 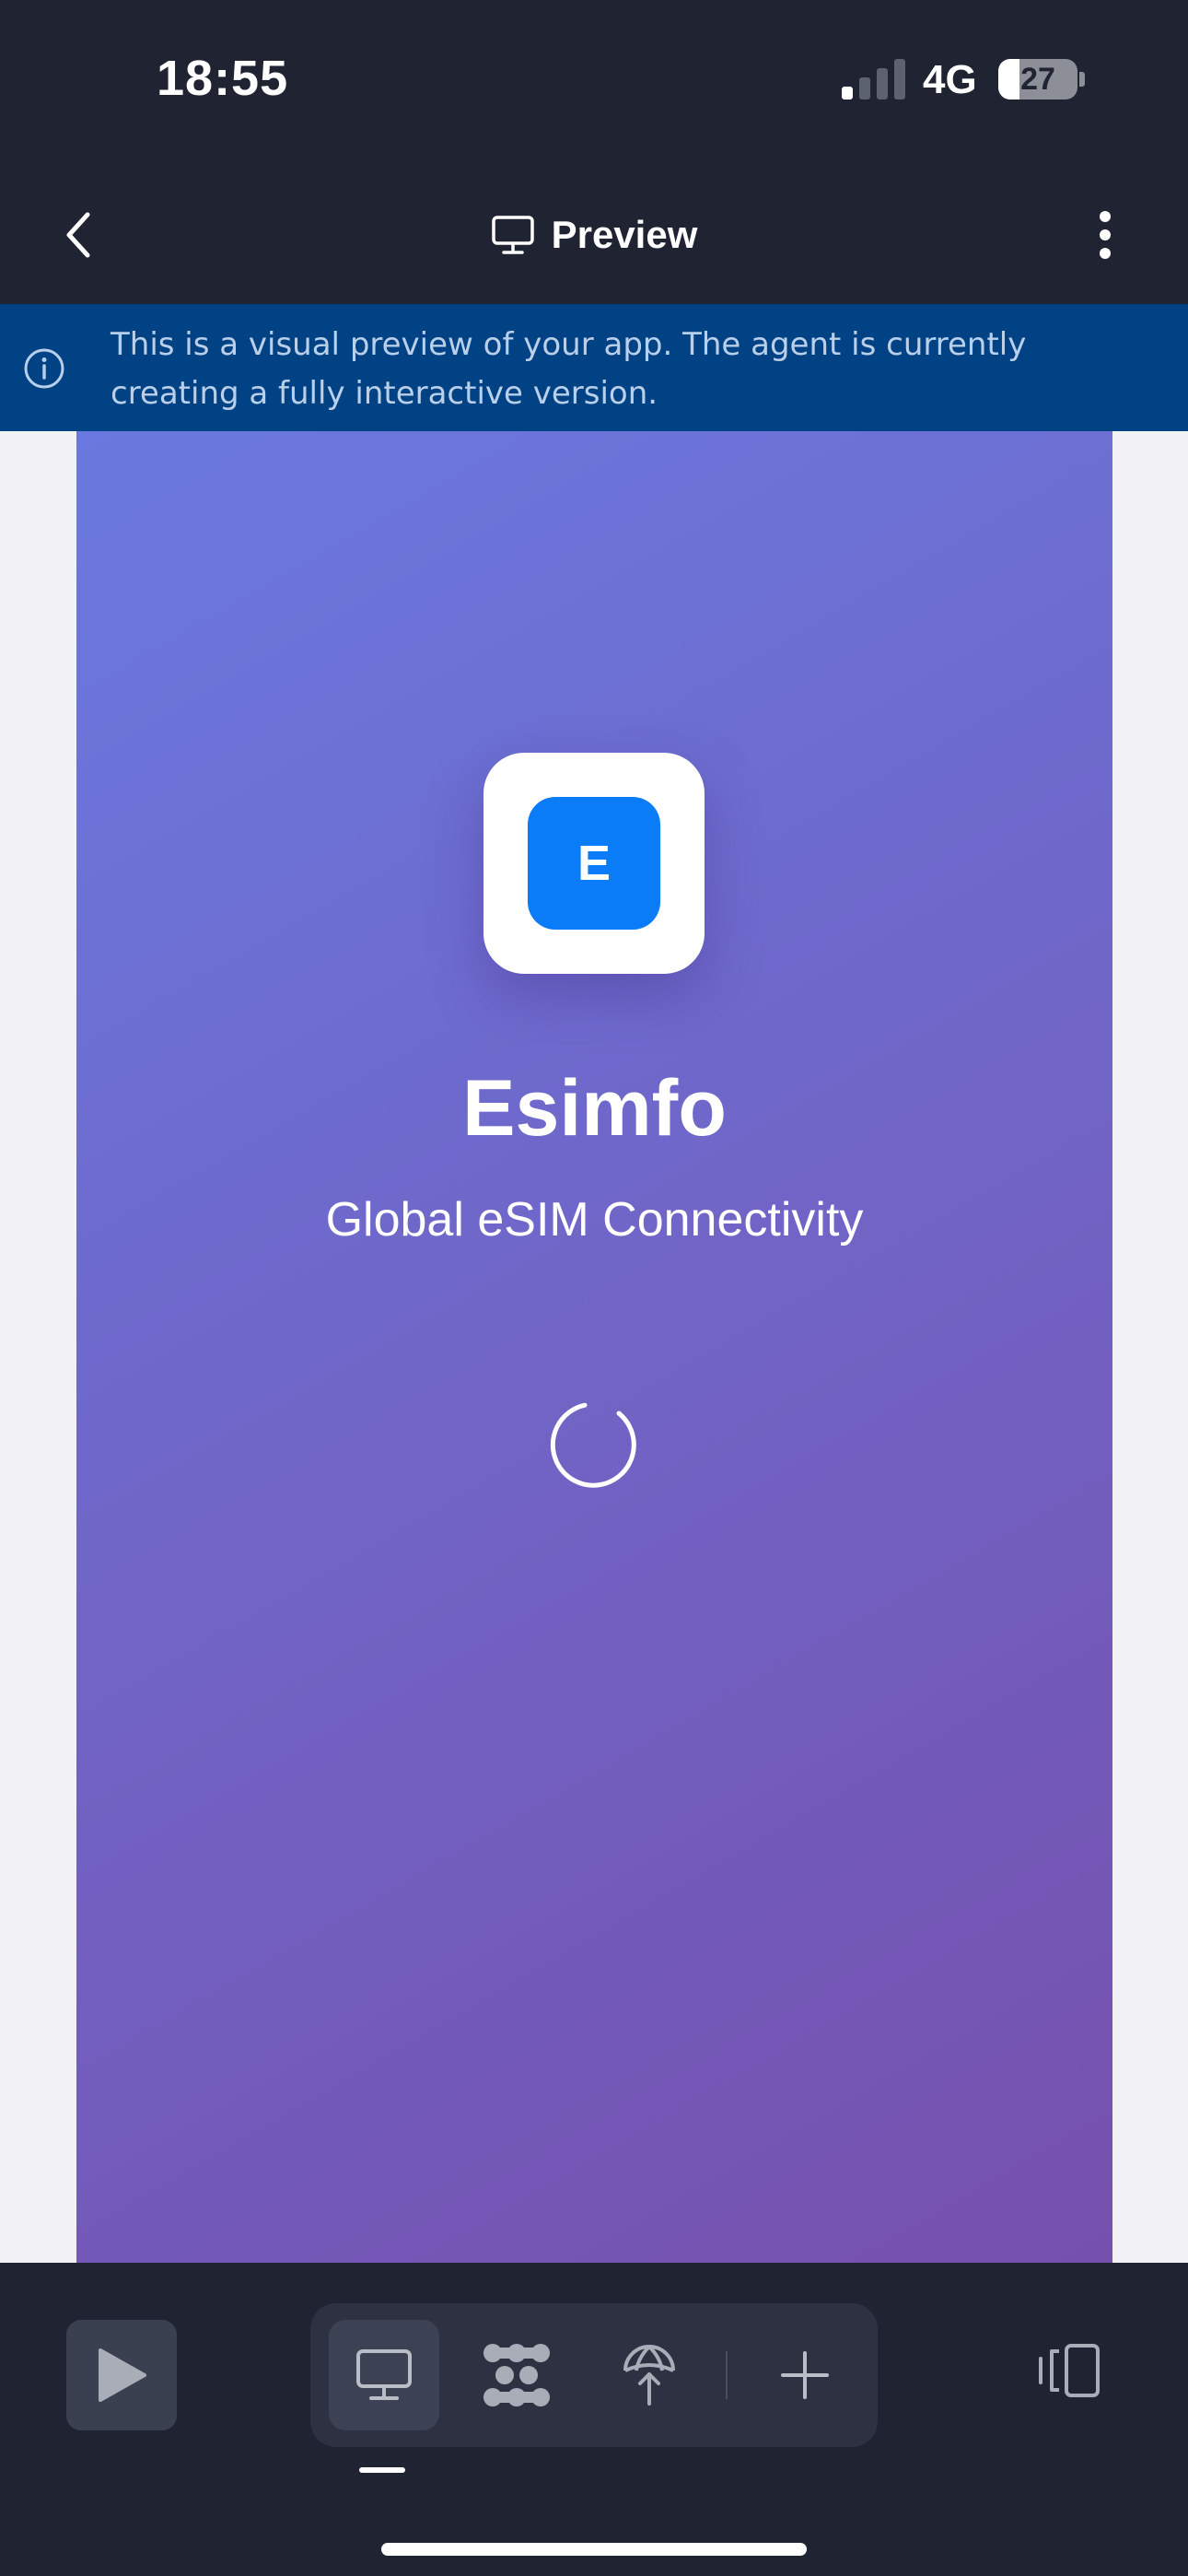 I want to click on tab-deploy, so click(x=649, y=2375).